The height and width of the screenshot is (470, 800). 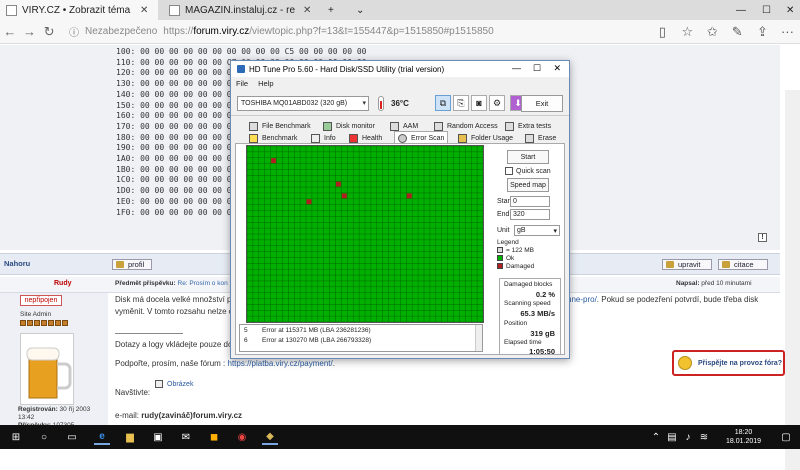 I want to click on reading-view-icon: ▯, so click(x=662, y=32).